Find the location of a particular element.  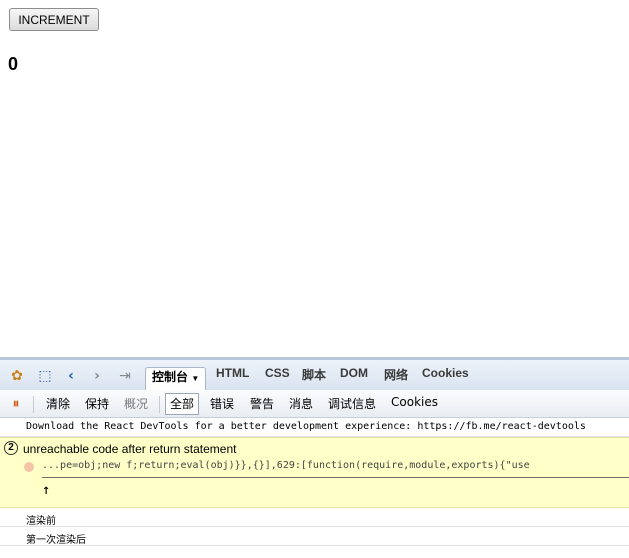

tab-script: 脚本 is located at coordinates (314, 378).